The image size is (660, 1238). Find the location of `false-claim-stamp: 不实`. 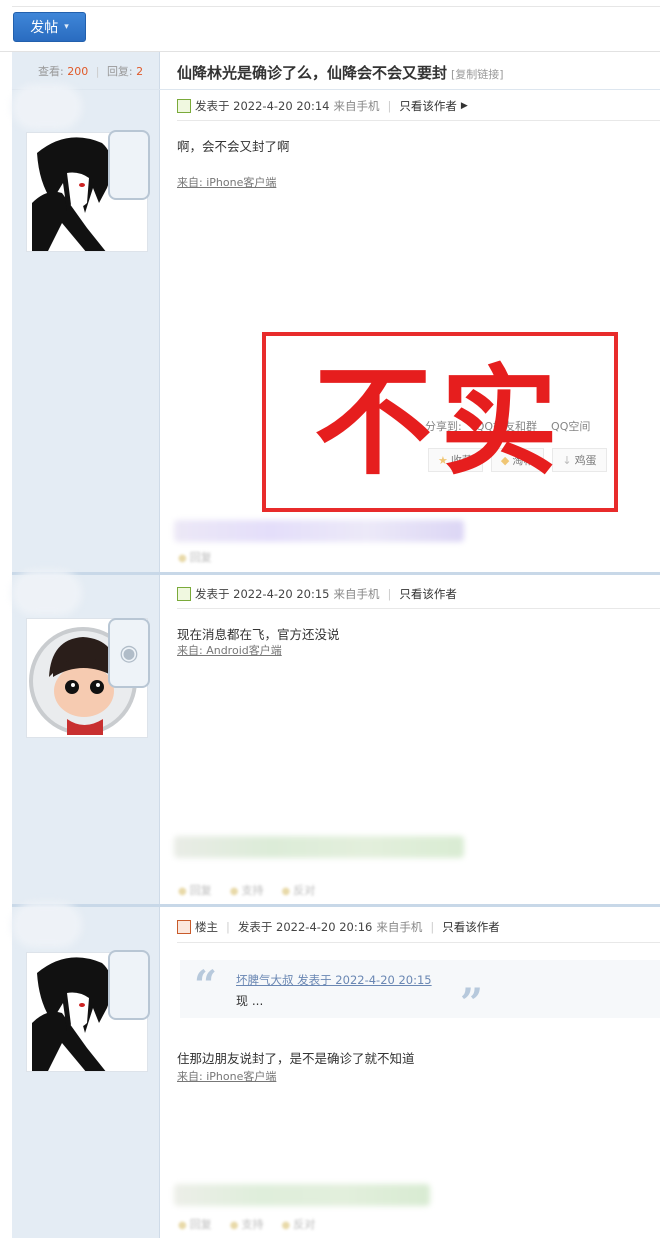

false-claim-stamp: 不实 is located at coordinates (440, 422).